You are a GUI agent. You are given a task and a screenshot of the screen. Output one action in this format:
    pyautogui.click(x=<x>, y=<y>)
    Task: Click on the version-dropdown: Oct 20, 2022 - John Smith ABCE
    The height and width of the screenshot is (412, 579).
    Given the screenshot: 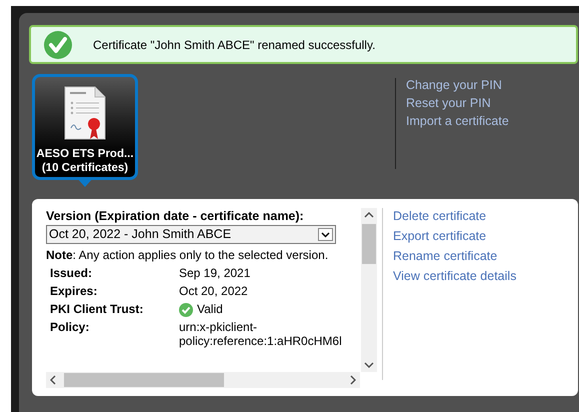 What is the action you would take?
    pyautogui.click(x=191, y=234)
    